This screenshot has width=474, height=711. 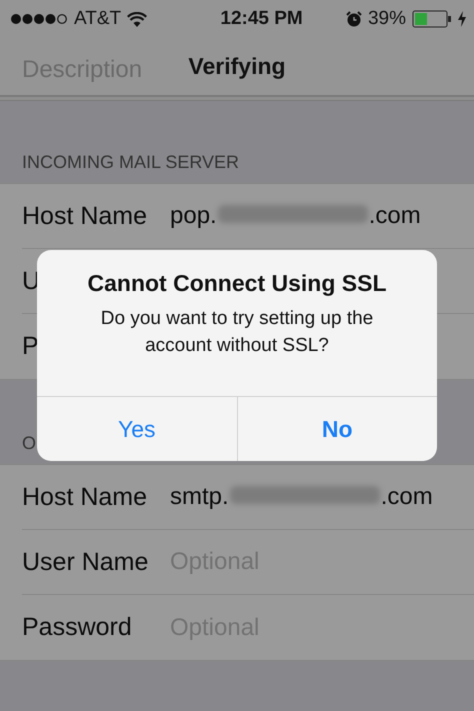 I want to click on alert-button: No, so click(x=336, y=429).